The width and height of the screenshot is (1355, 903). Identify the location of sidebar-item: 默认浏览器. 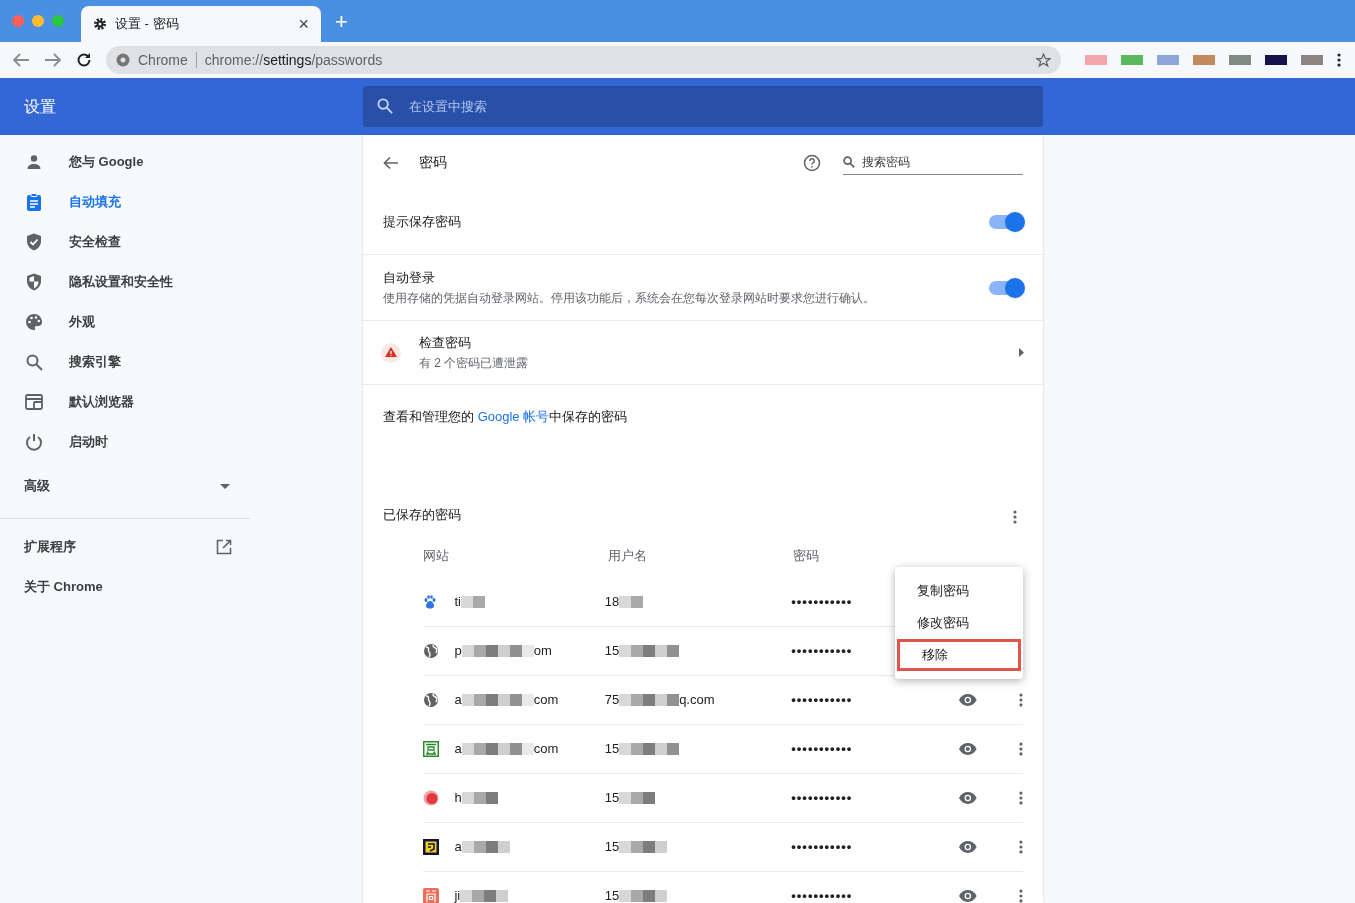
(181, 402).